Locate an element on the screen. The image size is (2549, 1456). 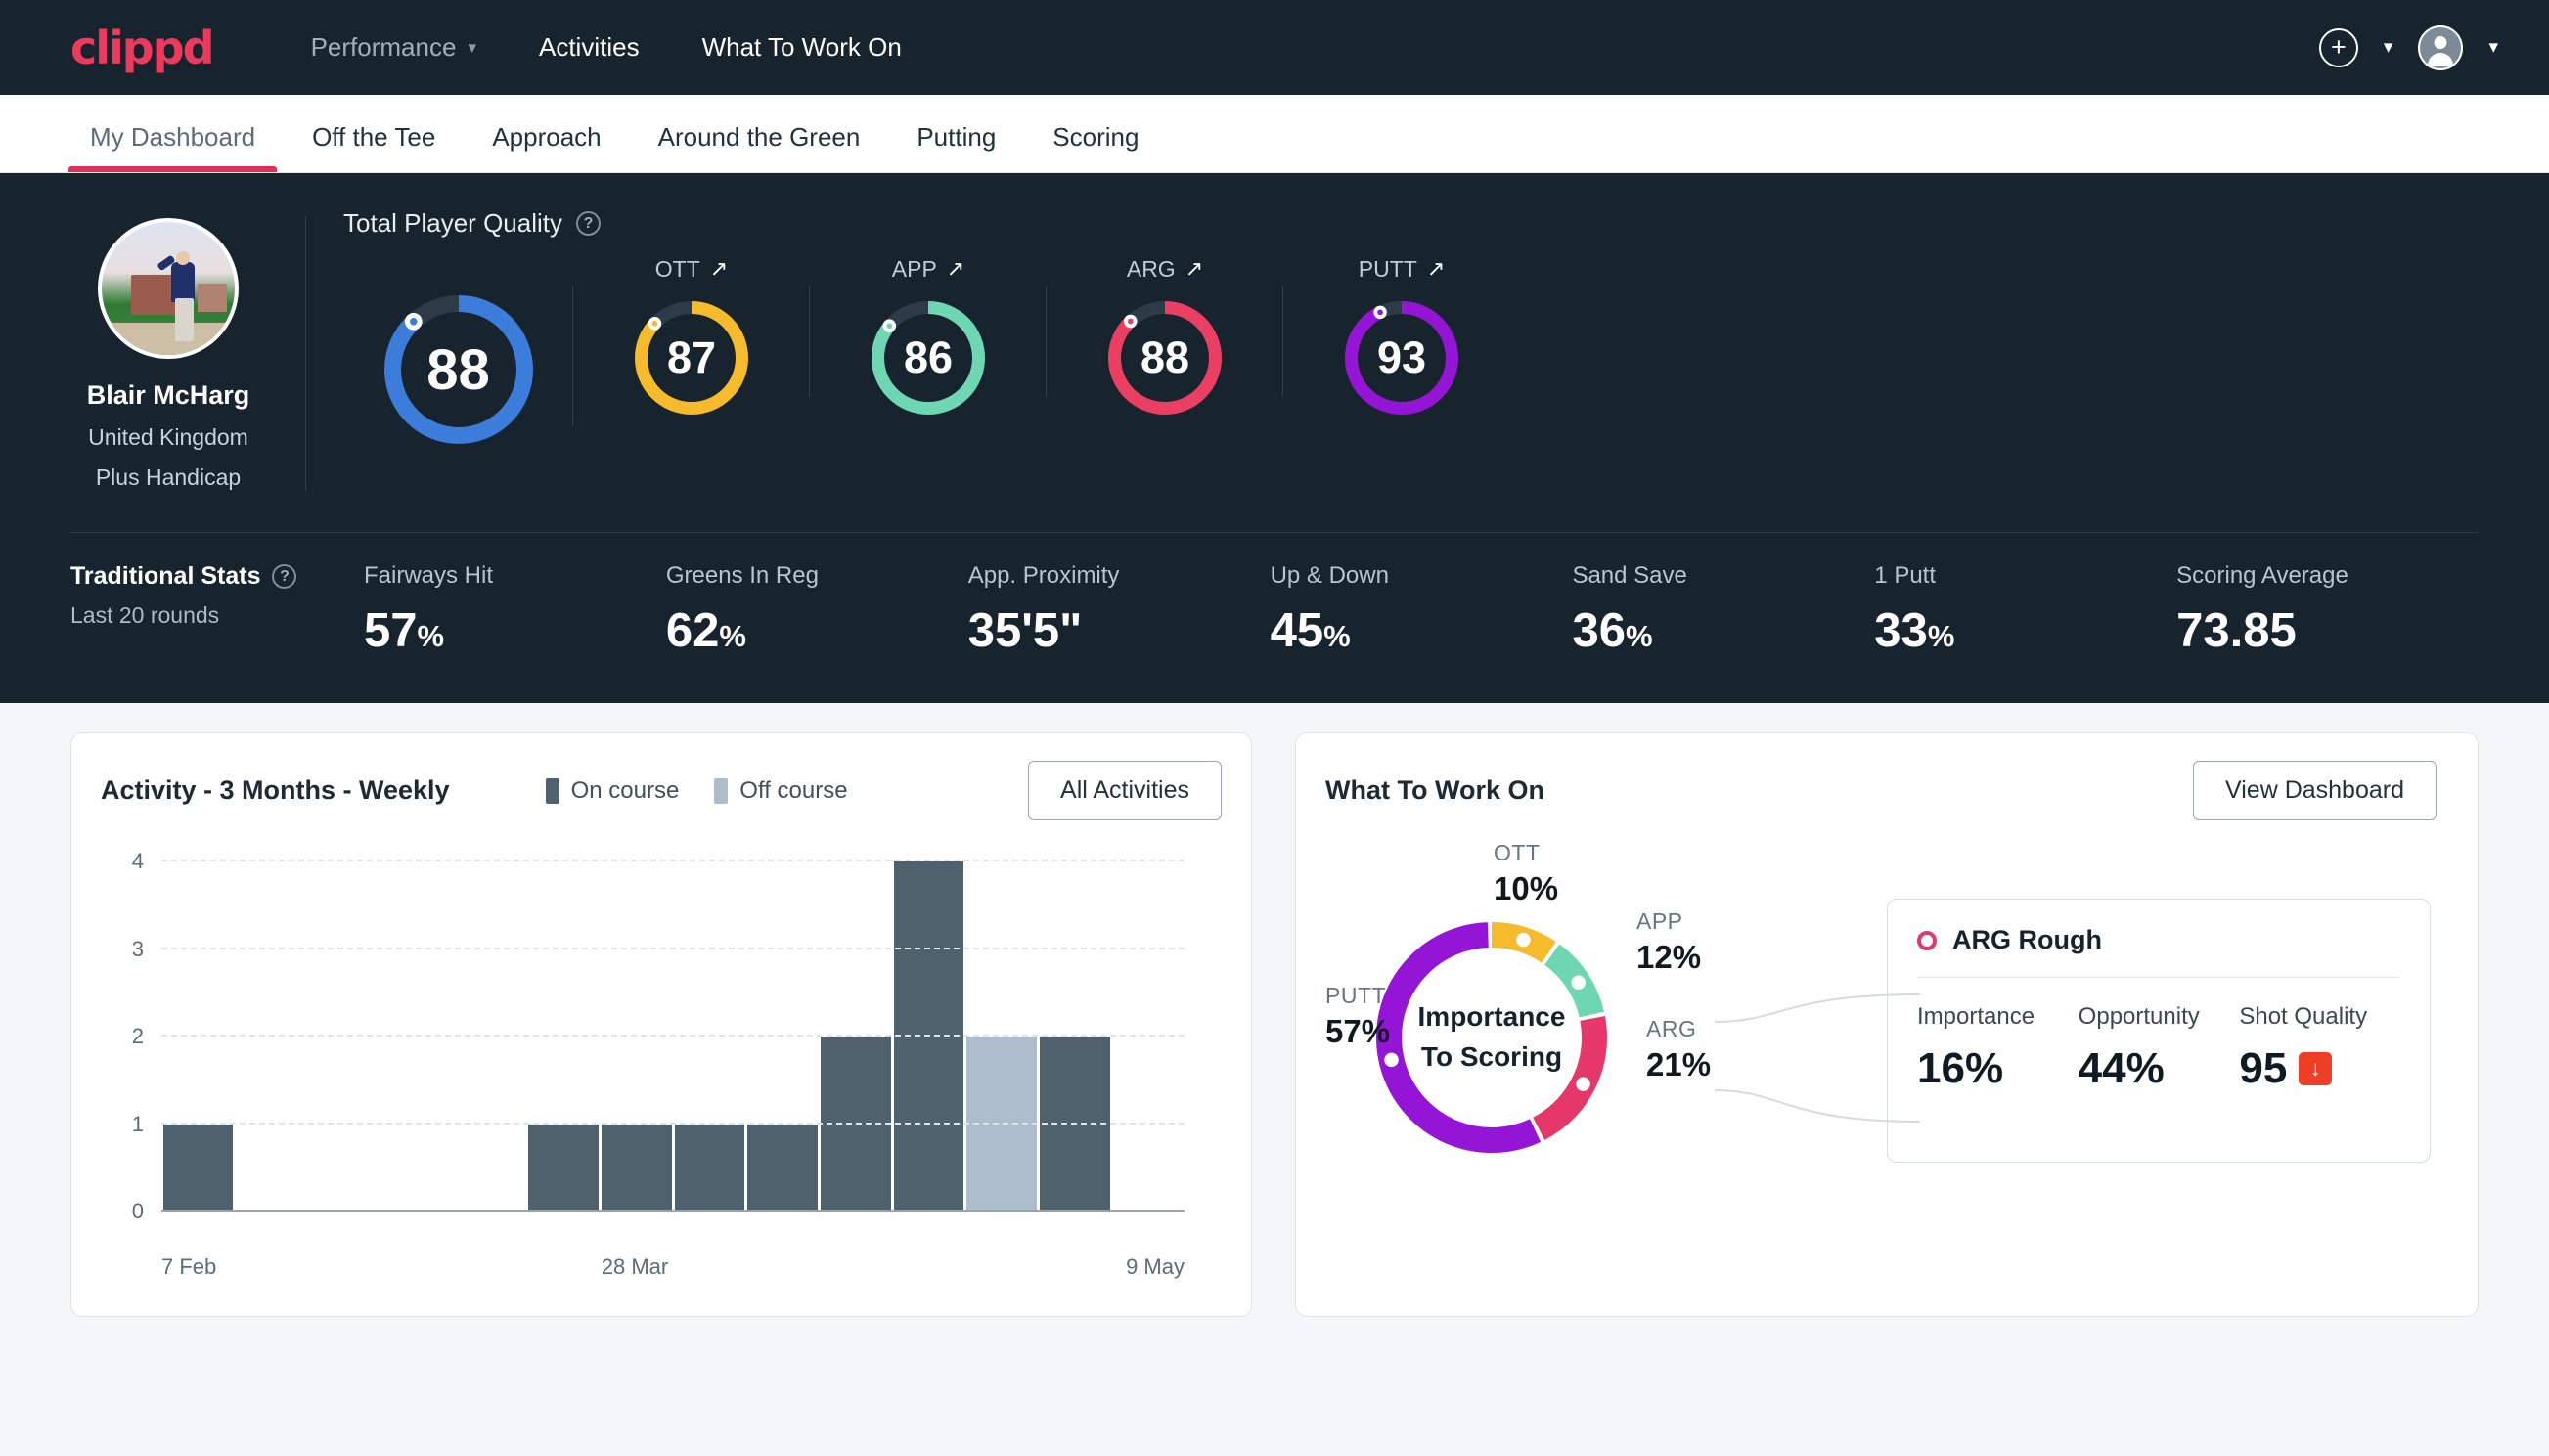
detail-metric-label: Importance is located at coordinates (1976, 1016).